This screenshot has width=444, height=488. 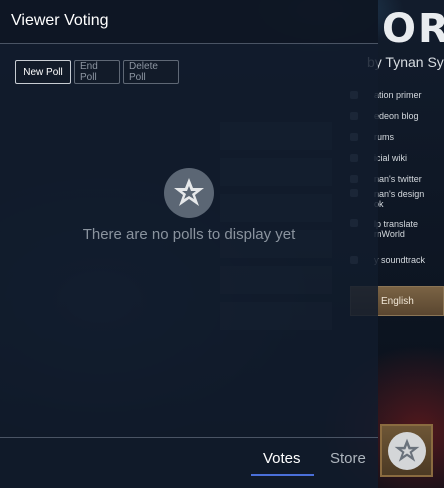 What do you see at coordinates (405, 62) in the screenshot?
I see `game-byline: by Tynan Sy` at bounding box center [405, 62].